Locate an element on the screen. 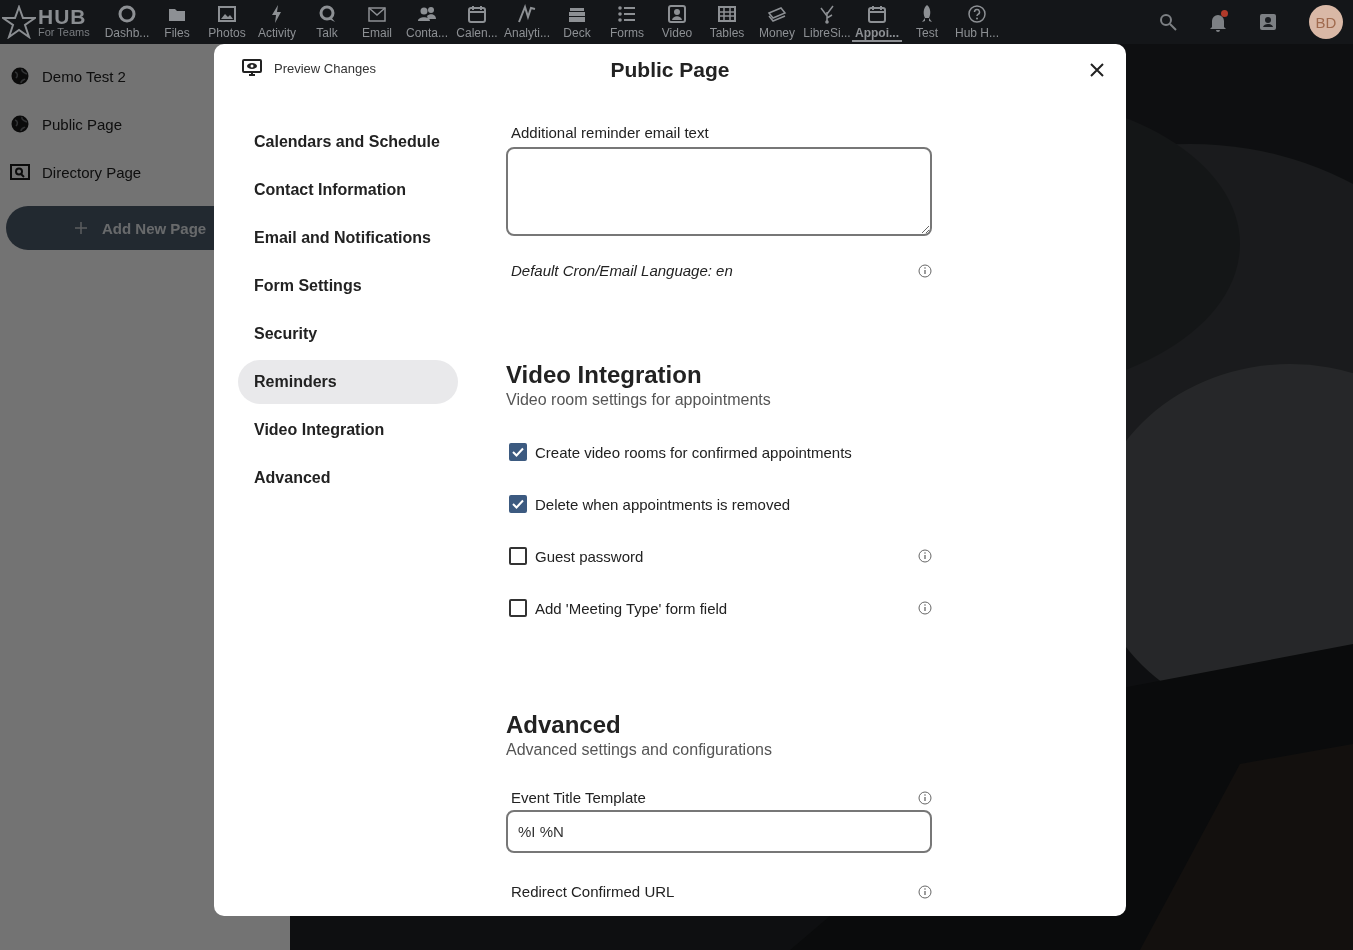  chat-icon is located at coordinates (327, 14).